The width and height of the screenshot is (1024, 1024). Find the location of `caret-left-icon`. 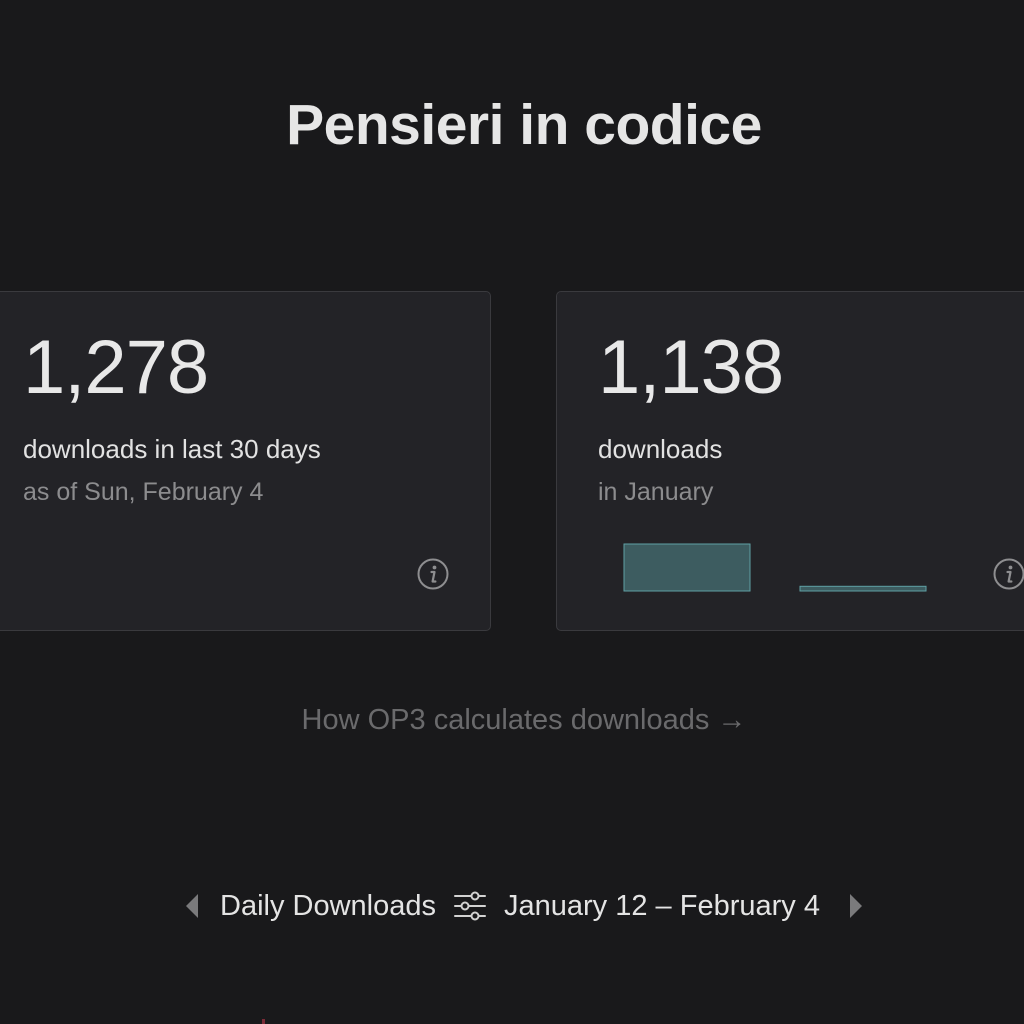

caret-left-icon is located at coordinates (192, 906).